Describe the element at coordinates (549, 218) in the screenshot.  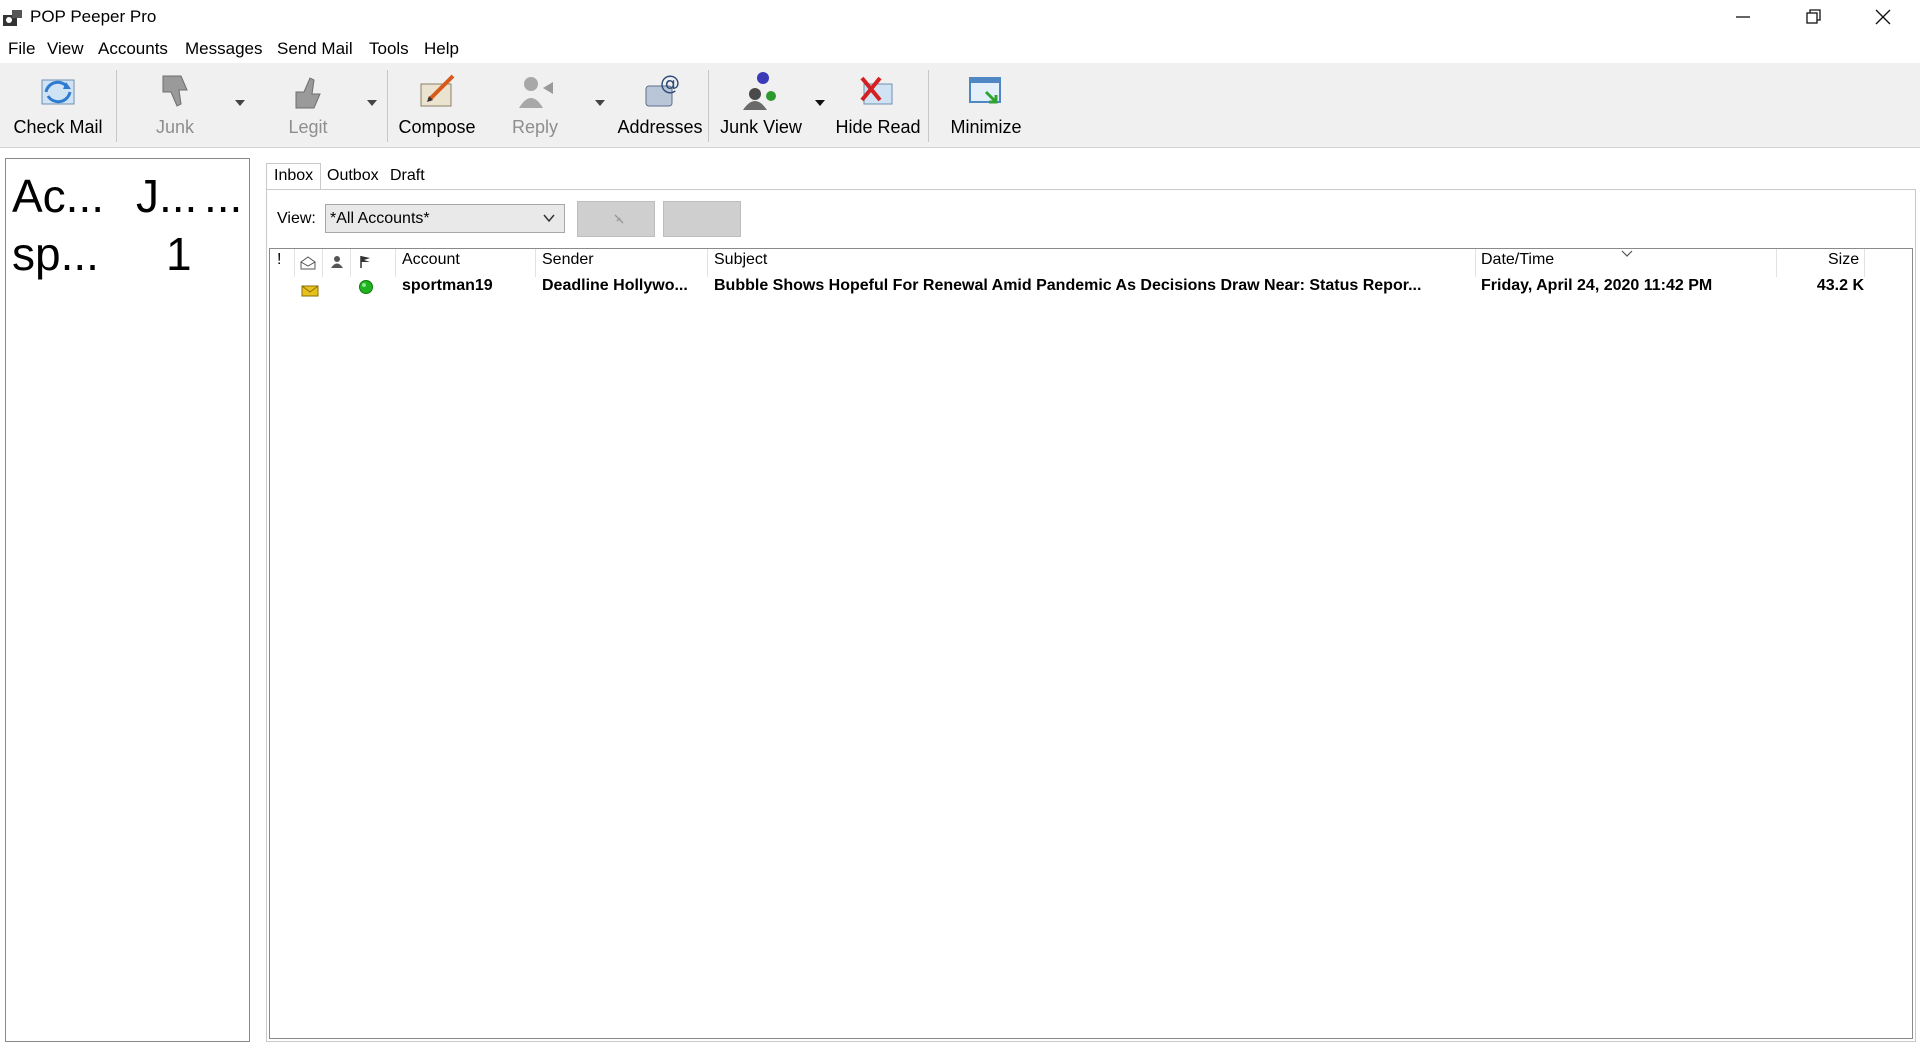
I see `chevron-down-icon` at that location.